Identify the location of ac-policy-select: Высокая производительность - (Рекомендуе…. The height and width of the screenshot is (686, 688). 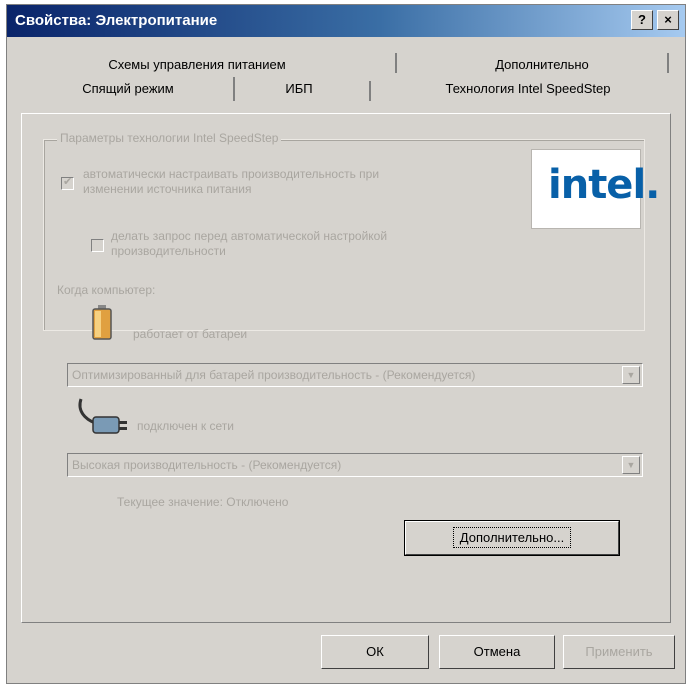
(355, 465).